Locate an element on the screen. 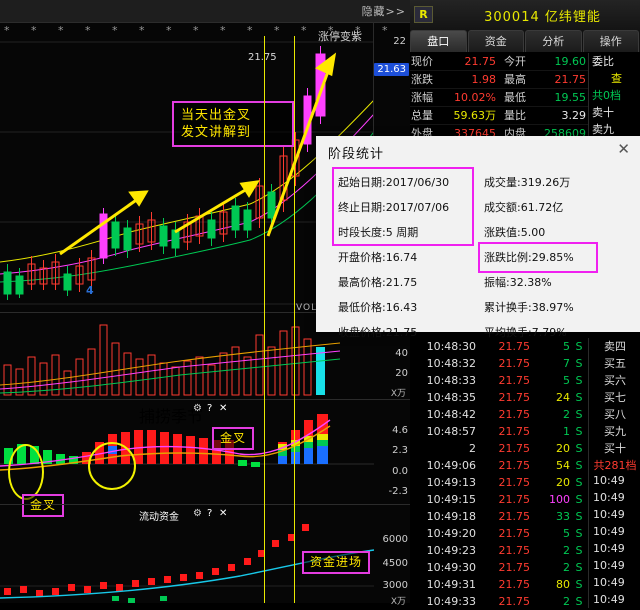  tick-row: 10:48:42 21.75 2 S is located at coordinates (499, 414).